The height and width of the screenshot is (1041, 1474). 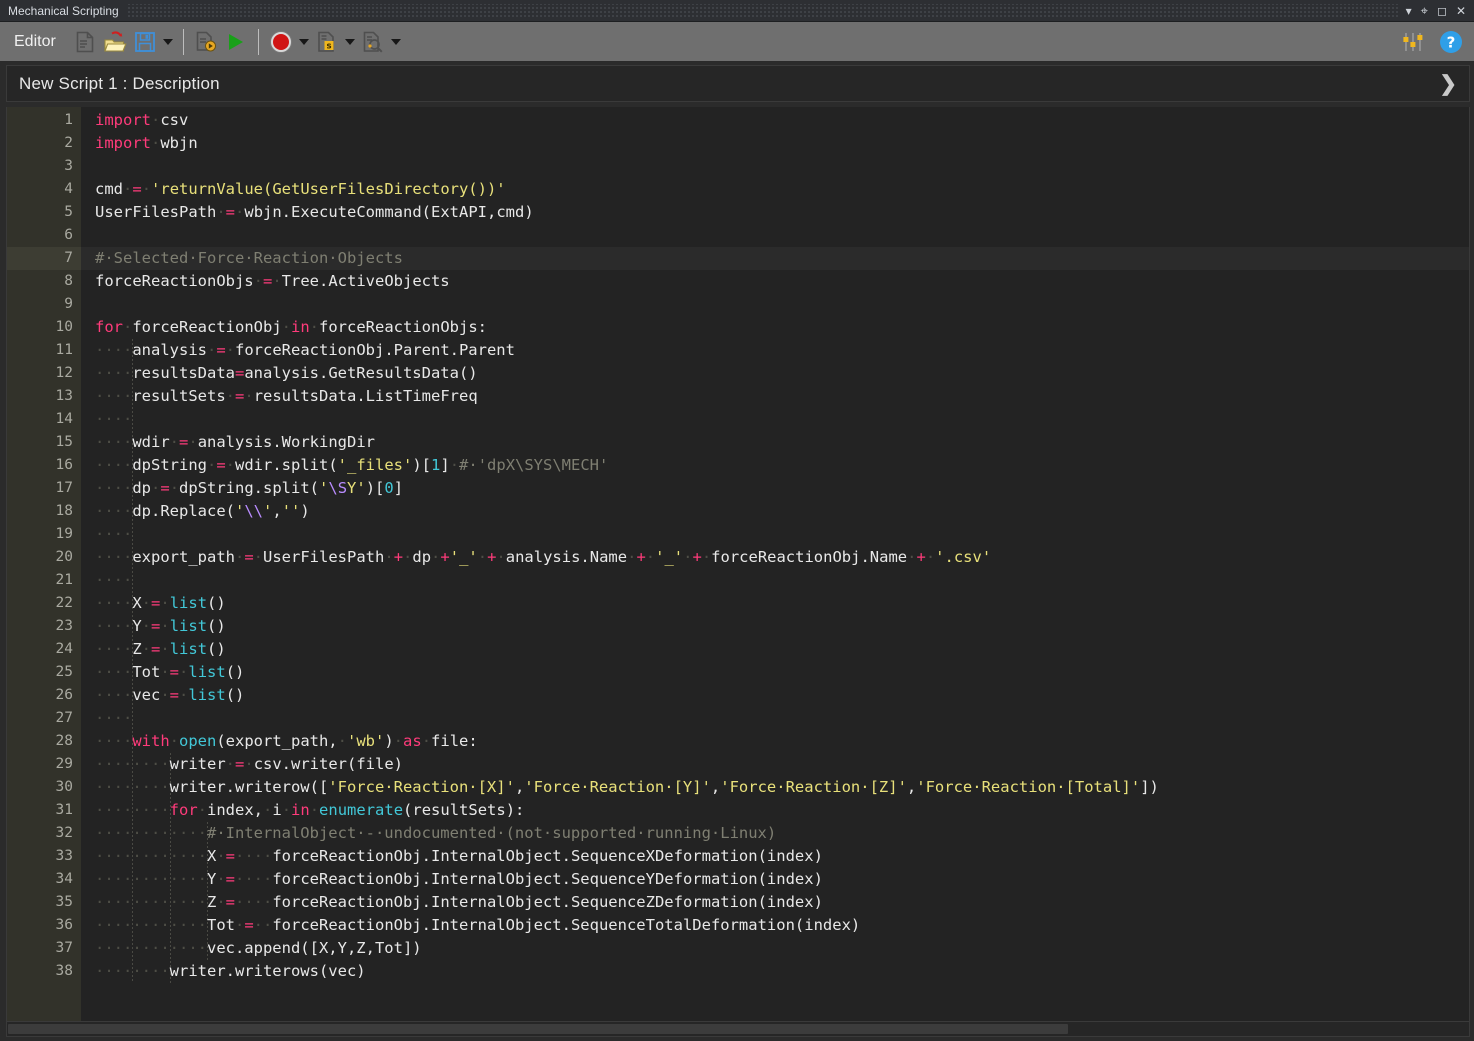 I want to click on code-token-pl: resultsData, so click(x=183, y=373).